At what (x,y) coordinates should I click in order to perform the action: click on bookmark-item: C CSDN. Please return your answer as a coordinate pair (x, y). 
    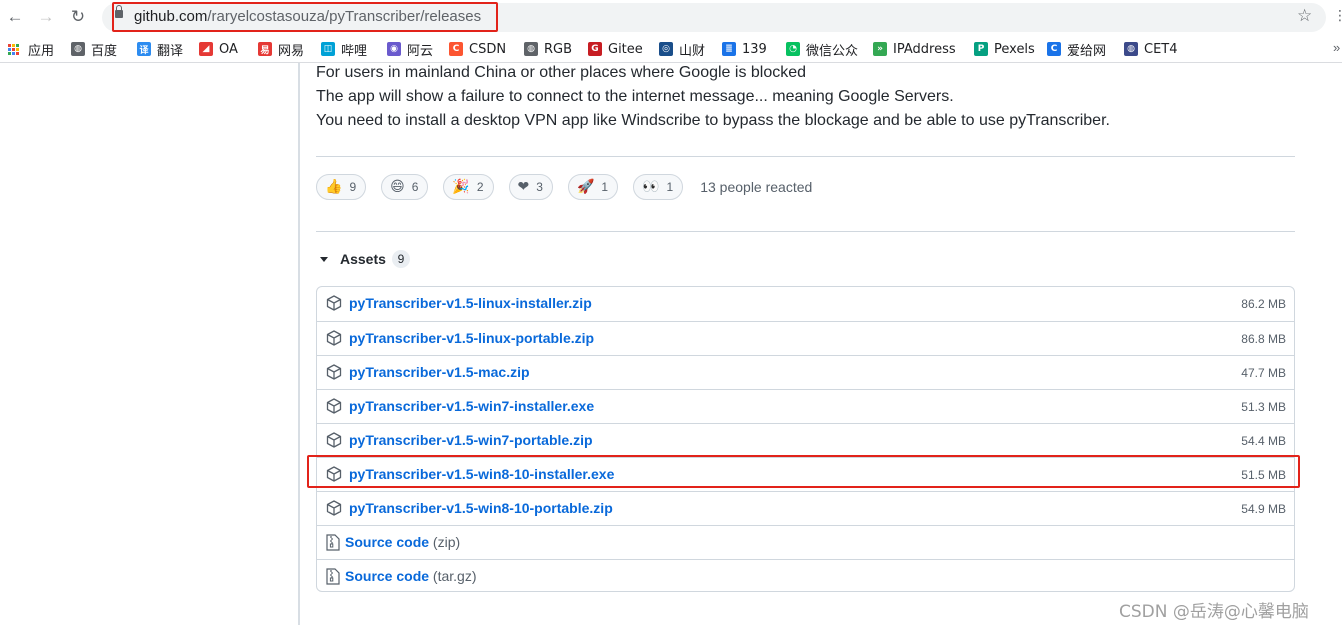
    Looking at the image, I should click on (477, 49).